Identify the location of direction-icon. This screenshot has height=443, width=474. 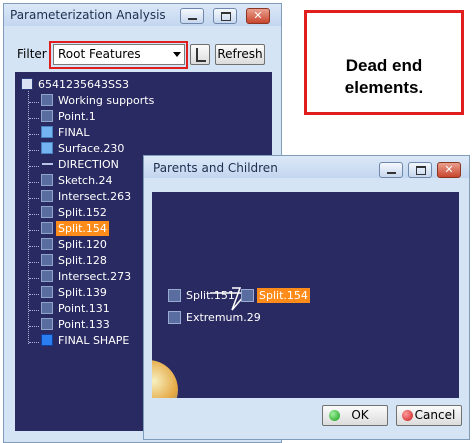
(47, 164).